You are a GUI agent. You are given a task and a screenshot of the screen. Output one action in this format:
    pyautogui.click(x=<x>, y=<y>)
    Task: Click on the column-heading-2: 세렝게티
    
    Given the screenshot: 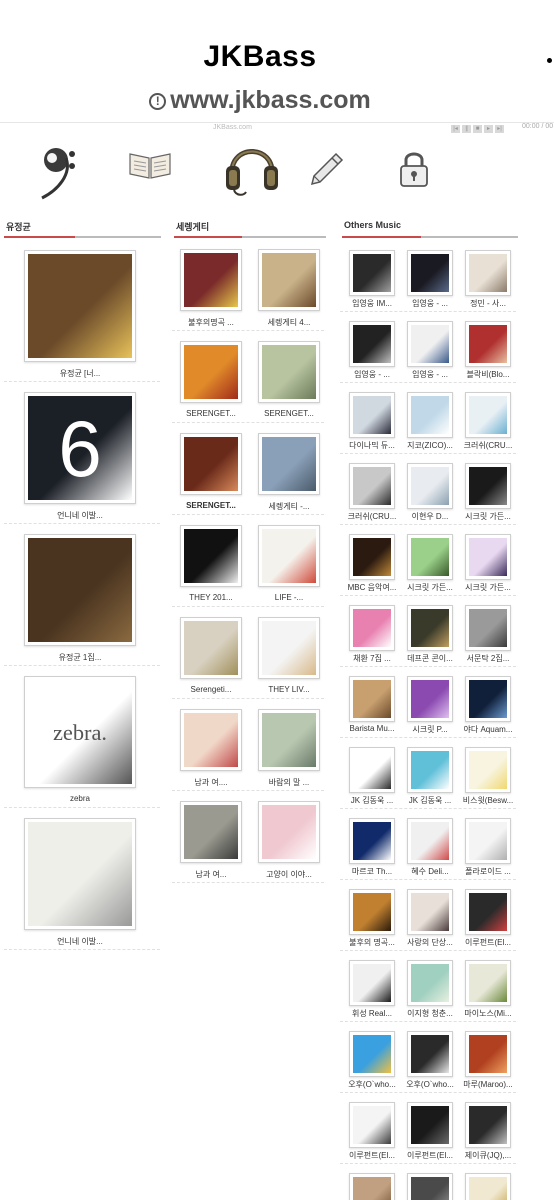 What is the action you would take?
    pyautogui.click(x=250, y=229)
    